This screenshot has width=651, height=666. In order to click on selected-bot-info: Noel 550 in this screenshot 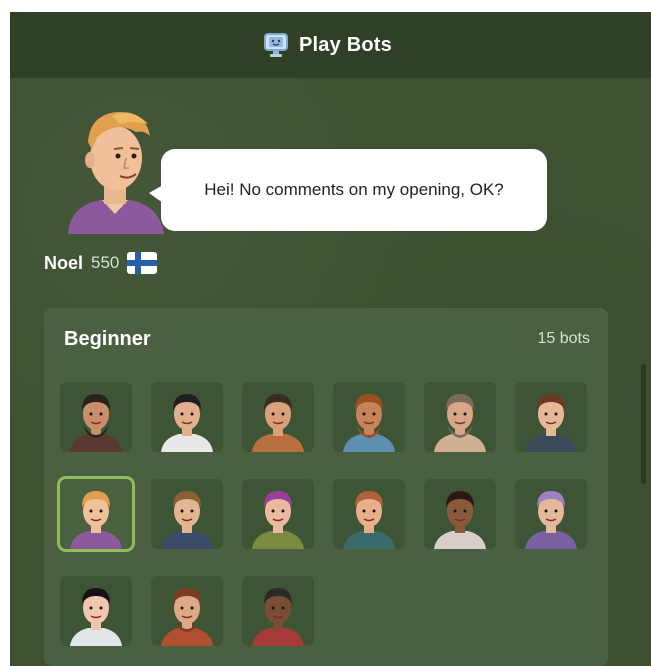, I will do `click(101, 263)`.